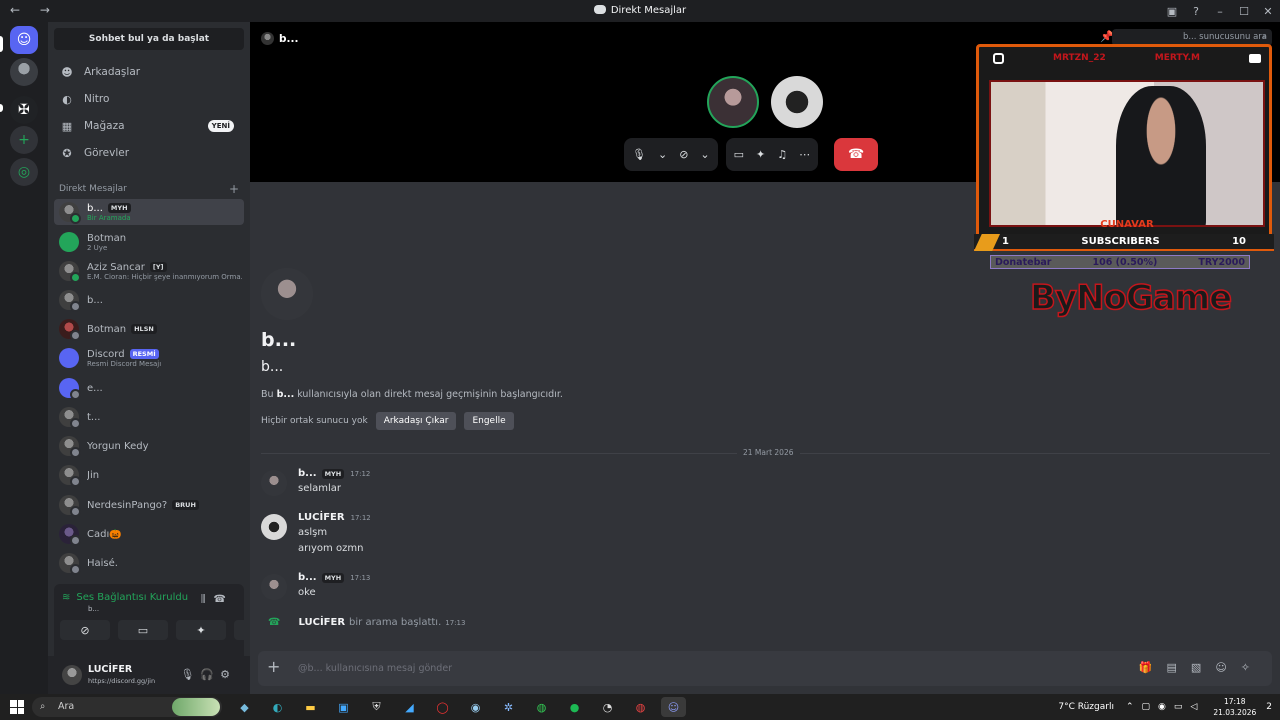 The width and height of the screenshot is (1280, 720). What do you see at coordinates (376, 707) in the screenshot?
I see `shield-icon: ⛨` at bounding box center [376, 707].